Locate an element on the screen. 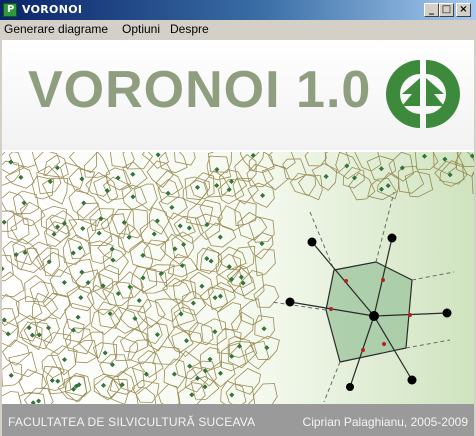 This screenshot has width=476, height=436. title-bar: P VORONOI _ □ × is located at coordinates (238, 10).